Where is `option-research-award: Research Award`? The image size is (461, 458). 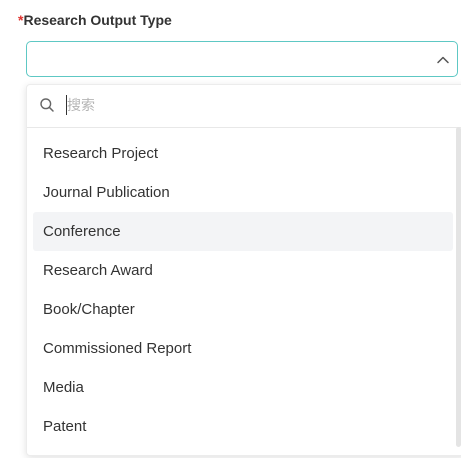
option-research-award: Research Award is located at coordinates (243, 270).